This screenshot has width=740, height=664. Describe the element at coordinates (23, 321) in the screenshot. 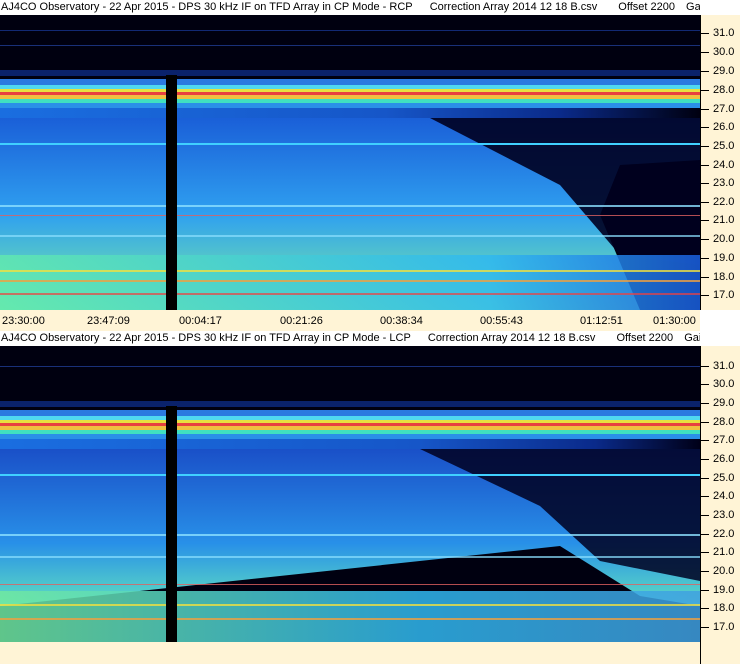

I see `time-label: 23:30:00` at that location.